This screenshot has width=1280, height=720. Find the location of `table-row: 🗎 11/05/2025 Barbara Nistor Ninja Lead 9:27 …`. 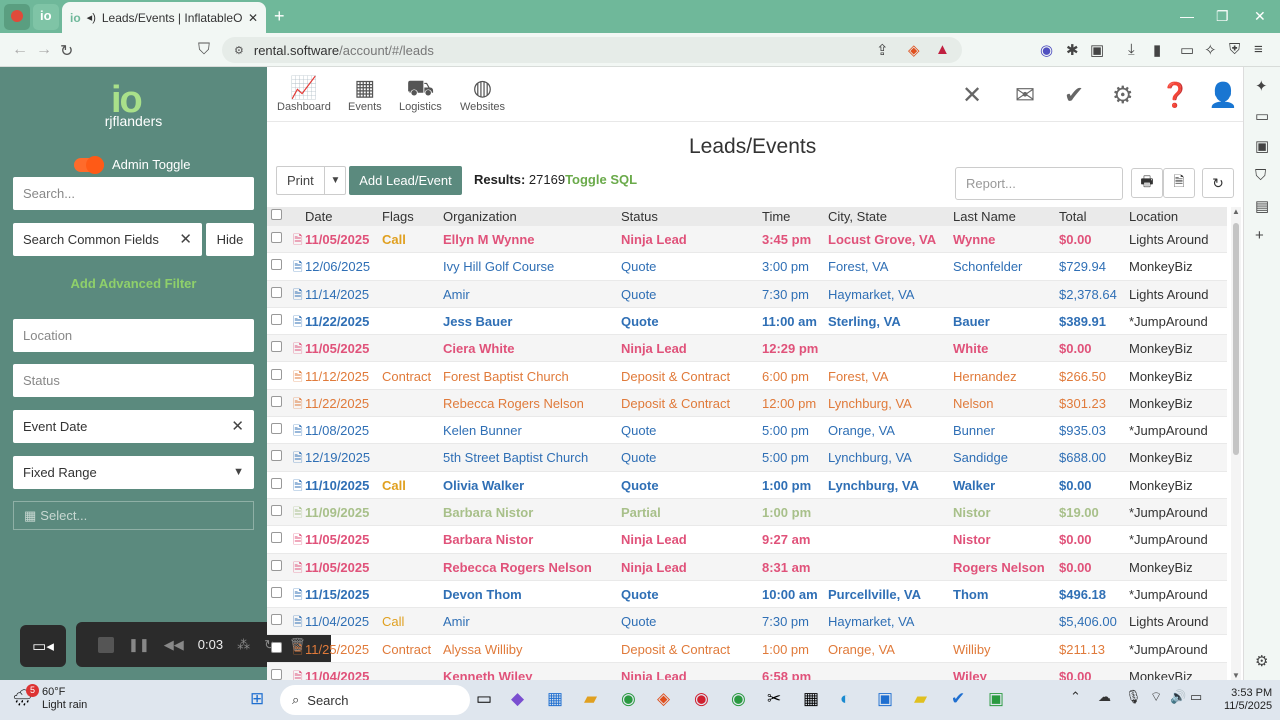

table-row: 🗎 11/05/2025 Barbara Nistor Ninja Lead 9:27 … is located at coordinates (747, 540).